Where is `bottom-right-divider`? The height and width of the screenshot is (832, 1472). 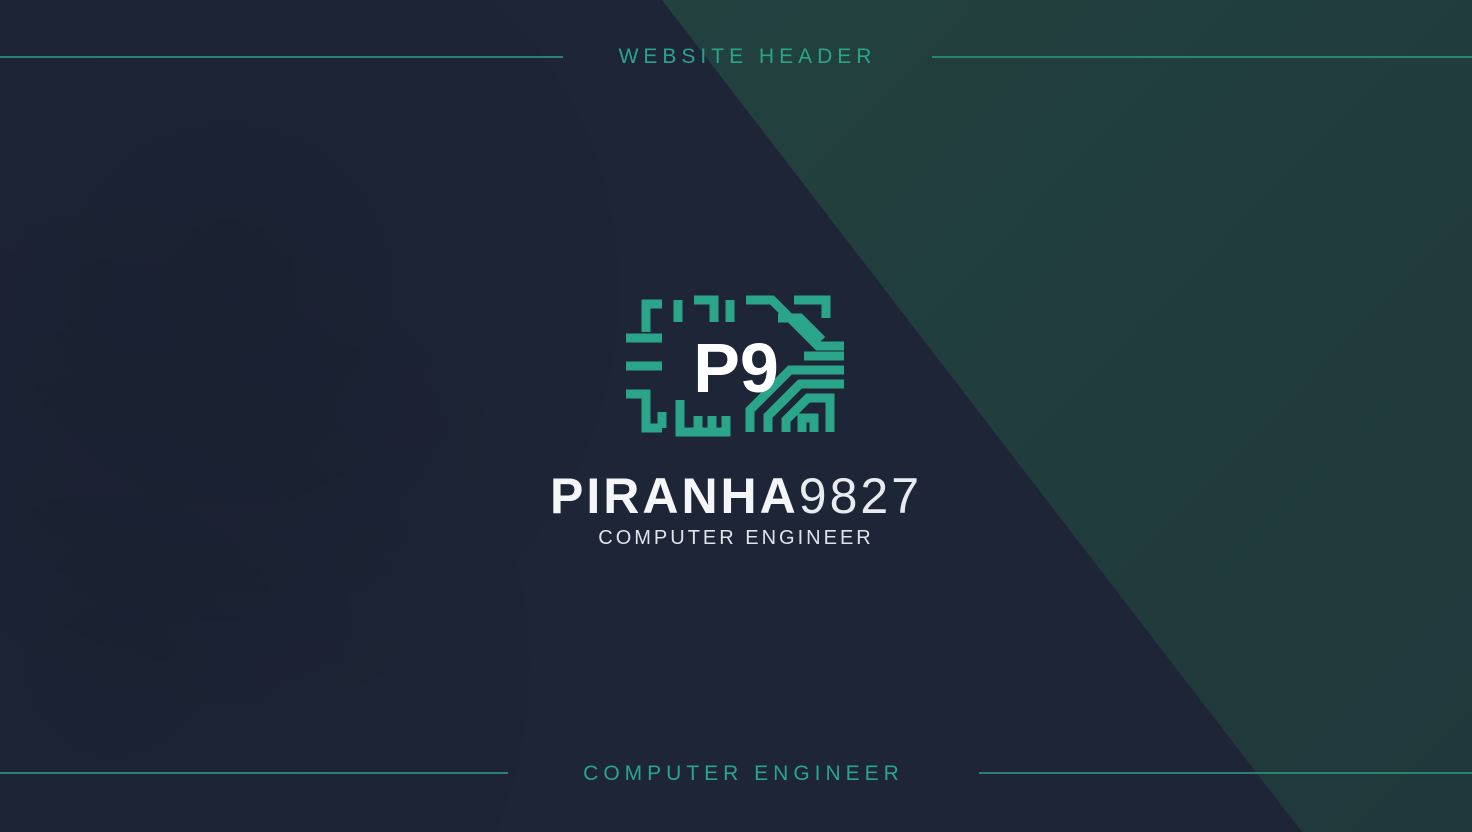 bottom-right-divider is located at coordinates (1225, 773).